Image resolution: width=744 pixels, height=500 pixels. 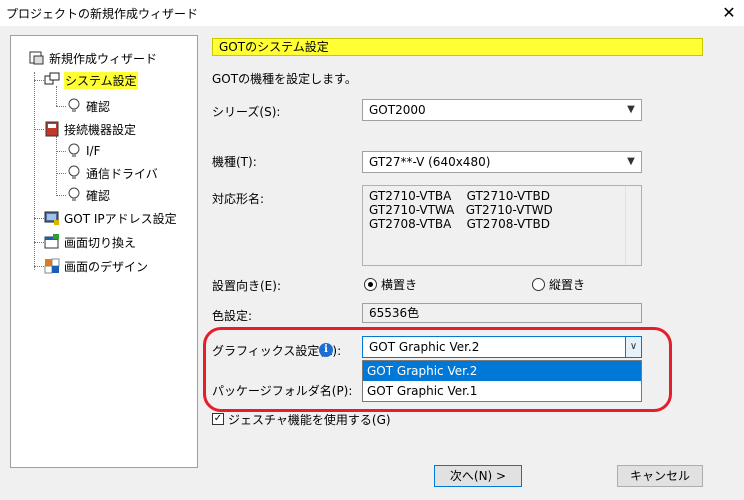 I want to click on graphics-select: GOT Graphic Ver.2 ∨, so click(x=502, y=347).